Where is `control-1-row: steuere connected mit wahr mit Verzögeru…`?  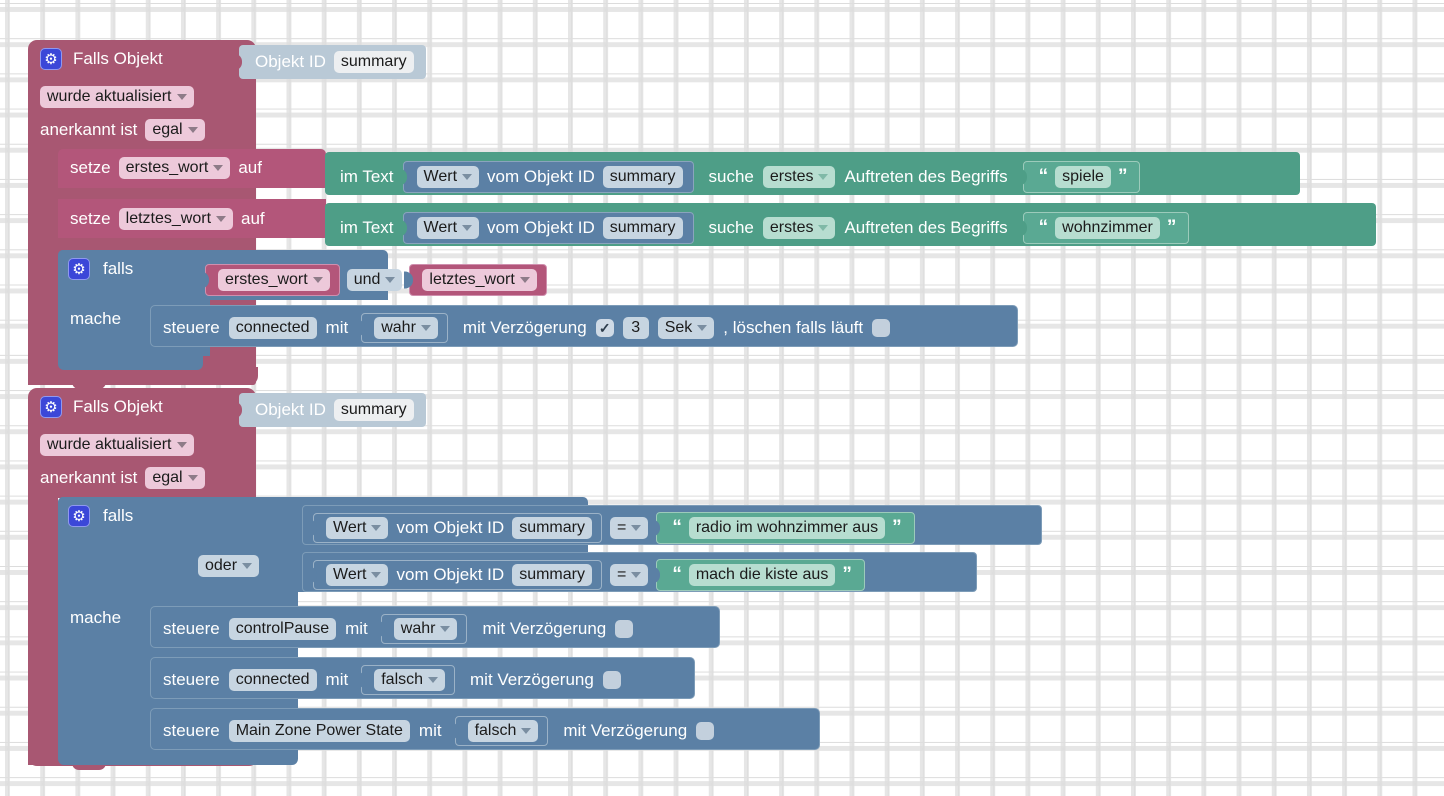 control-1-row: steuere connected mit wahr mit Verzögeru… is located at coordinates (527, 328).